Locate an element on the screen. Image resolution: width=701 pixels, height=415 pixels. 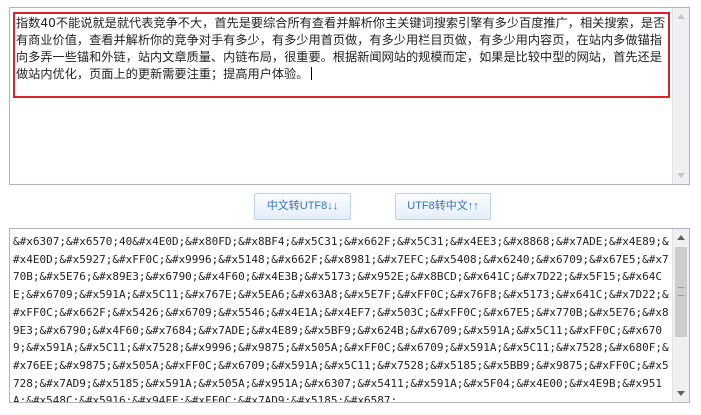
chinese-to-utf8-button: 中文转UTF8↓↓ is located at coordinates (302, 206).